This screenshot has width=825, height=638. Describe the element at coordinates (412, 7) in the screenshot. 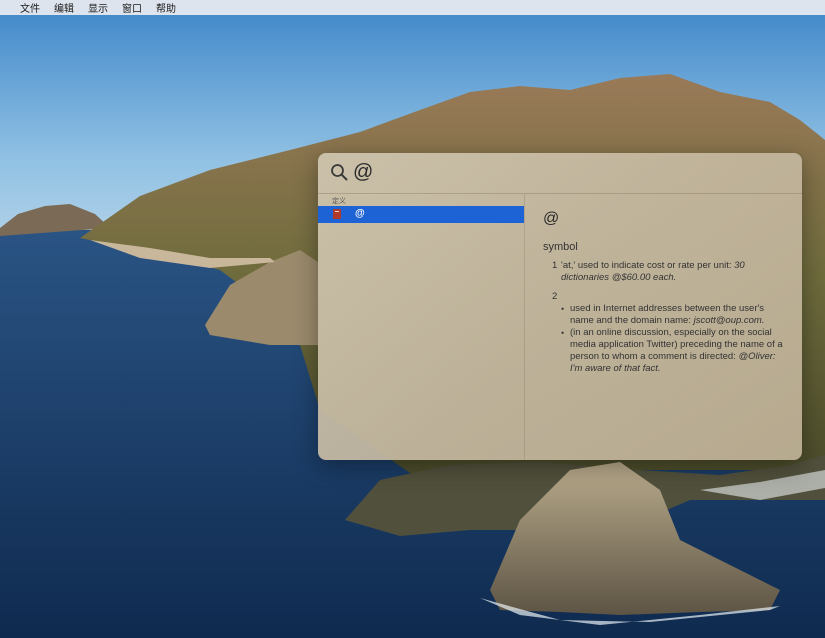

I see `menu-bar: 文件 编辑 显示 窗口 帮助` at that location.